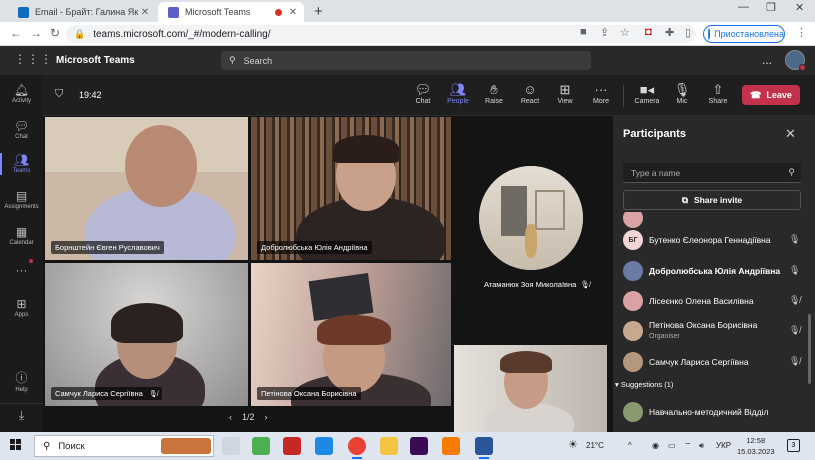 The width and height of the screenshot is (815, 460). Describe the element at coordinates (261, 446) in the screenshot. I see `store-icon` at that location.